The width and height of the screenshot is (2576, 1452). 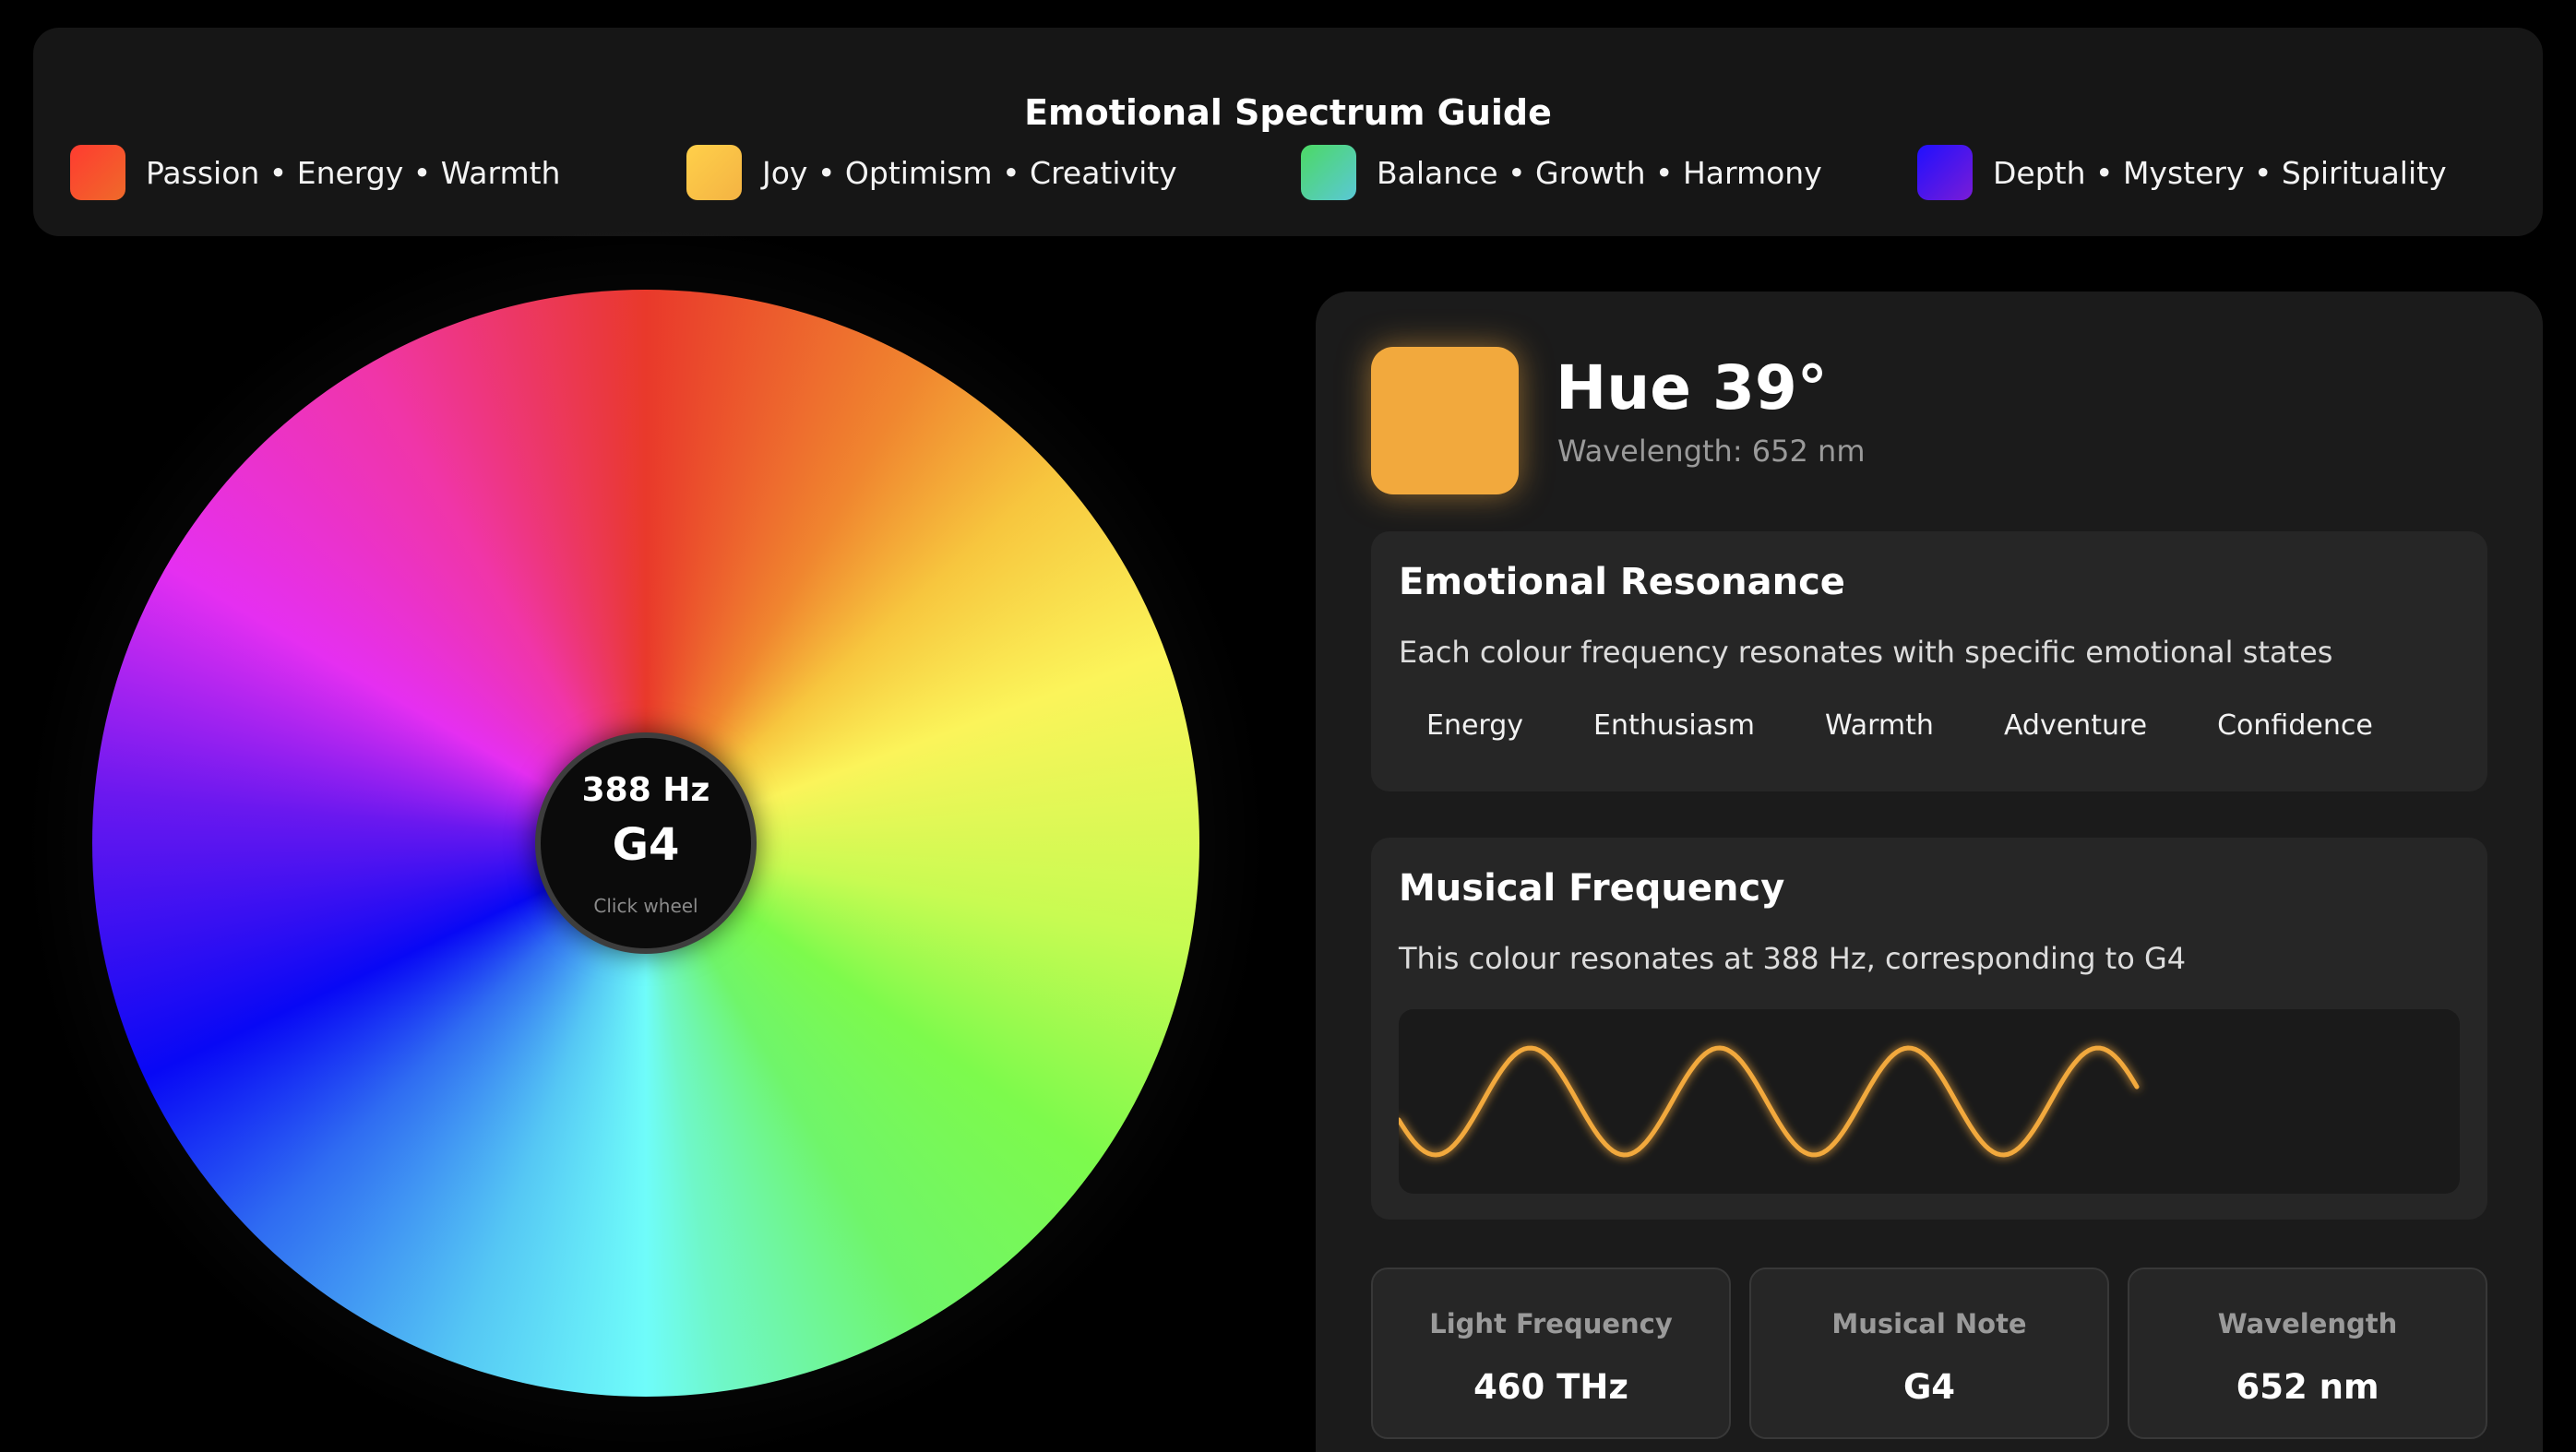 What do you see at coordinates (1674, 725) in the screenshot?
I see `emotion-tag: Enthusiasm` at bounding box center [1674, 725].